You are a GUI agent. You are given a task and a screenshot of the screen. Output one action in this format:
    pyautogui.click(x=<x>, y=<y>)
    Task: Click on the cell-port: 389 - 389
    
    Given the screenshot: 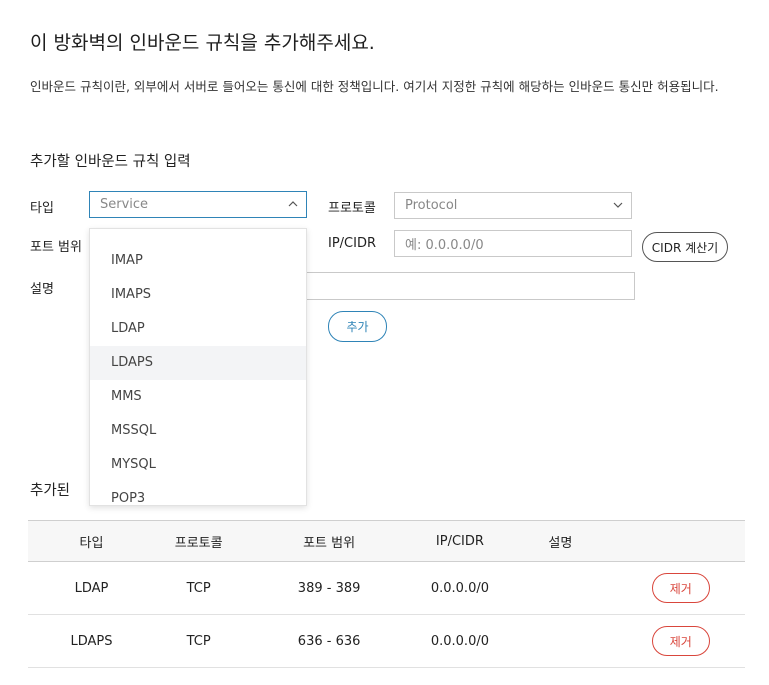 What is the action you would take?
    pyautogui.click(x=329, y=588)
    